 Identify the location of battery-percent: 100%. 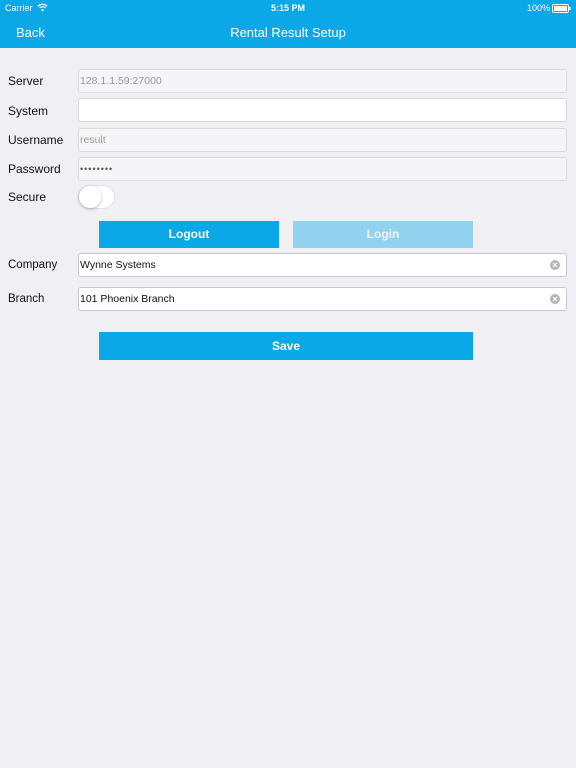
(538, 8).